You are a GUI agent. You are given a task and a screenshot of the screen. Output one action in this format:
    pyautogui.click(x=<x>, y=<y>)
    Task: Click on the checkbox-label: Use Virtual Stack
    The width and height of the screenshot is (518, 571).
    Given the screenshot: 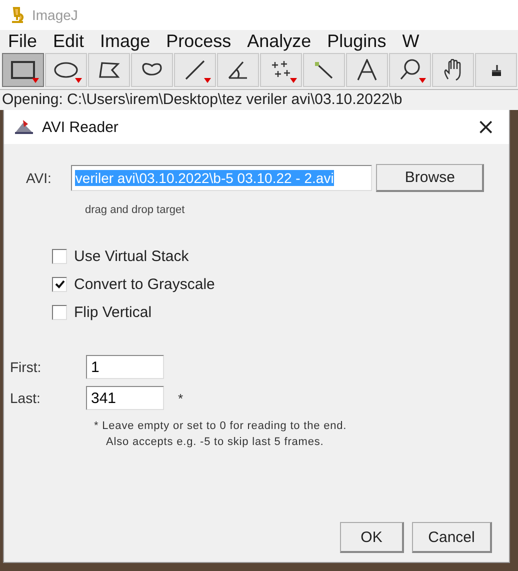 What is the action you would take?
    pyautogui.click(x=131, y=256)
    